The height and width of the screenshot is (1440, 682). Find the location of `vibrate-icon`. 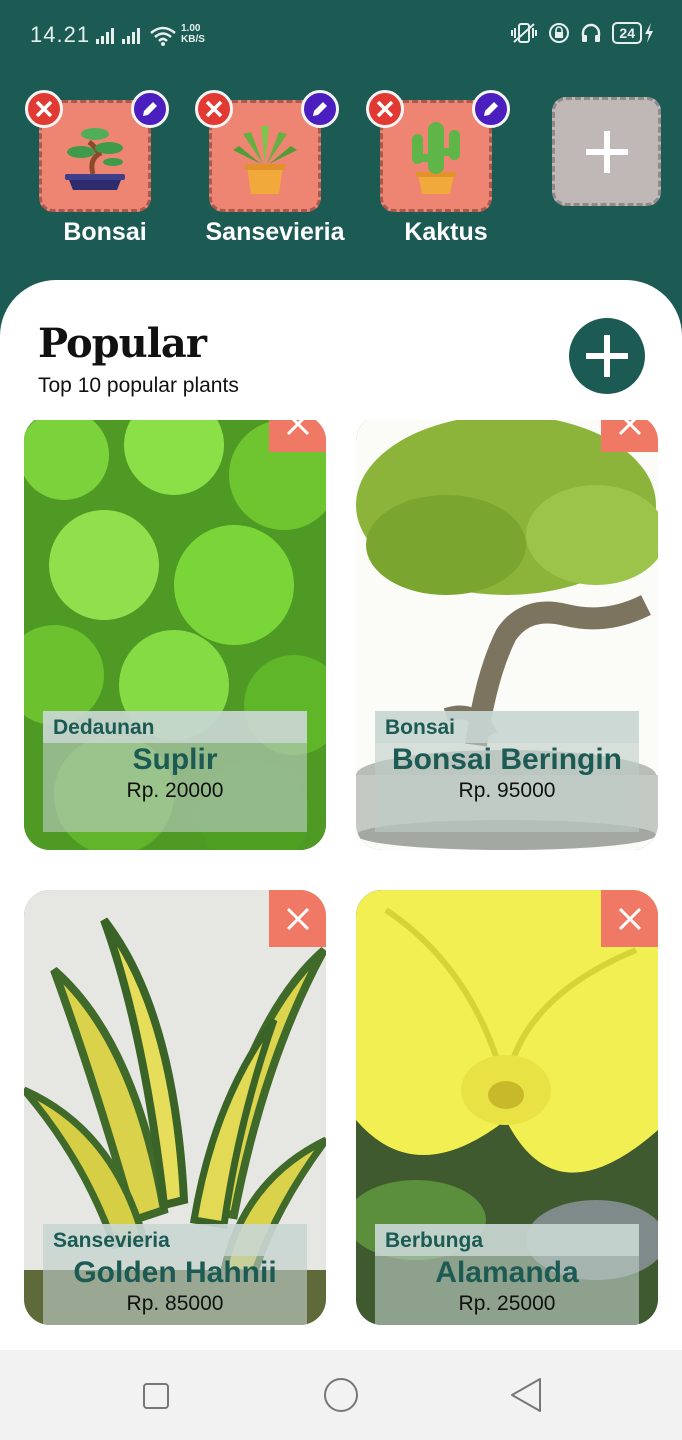

vibrate-icon is located at coordinates (524, 33).